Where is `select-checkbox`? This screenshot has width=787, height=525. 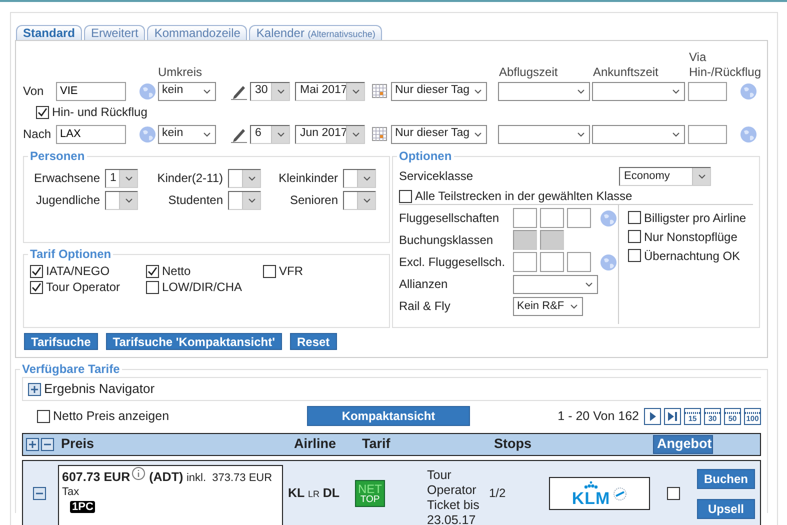
select-checkbox is located at coordinates (673, 493).